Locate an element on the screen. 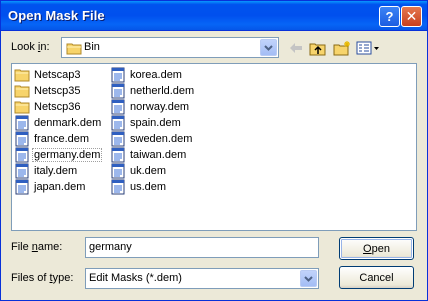  file-list-item: spain.dem is located at coordinates (152, 123).